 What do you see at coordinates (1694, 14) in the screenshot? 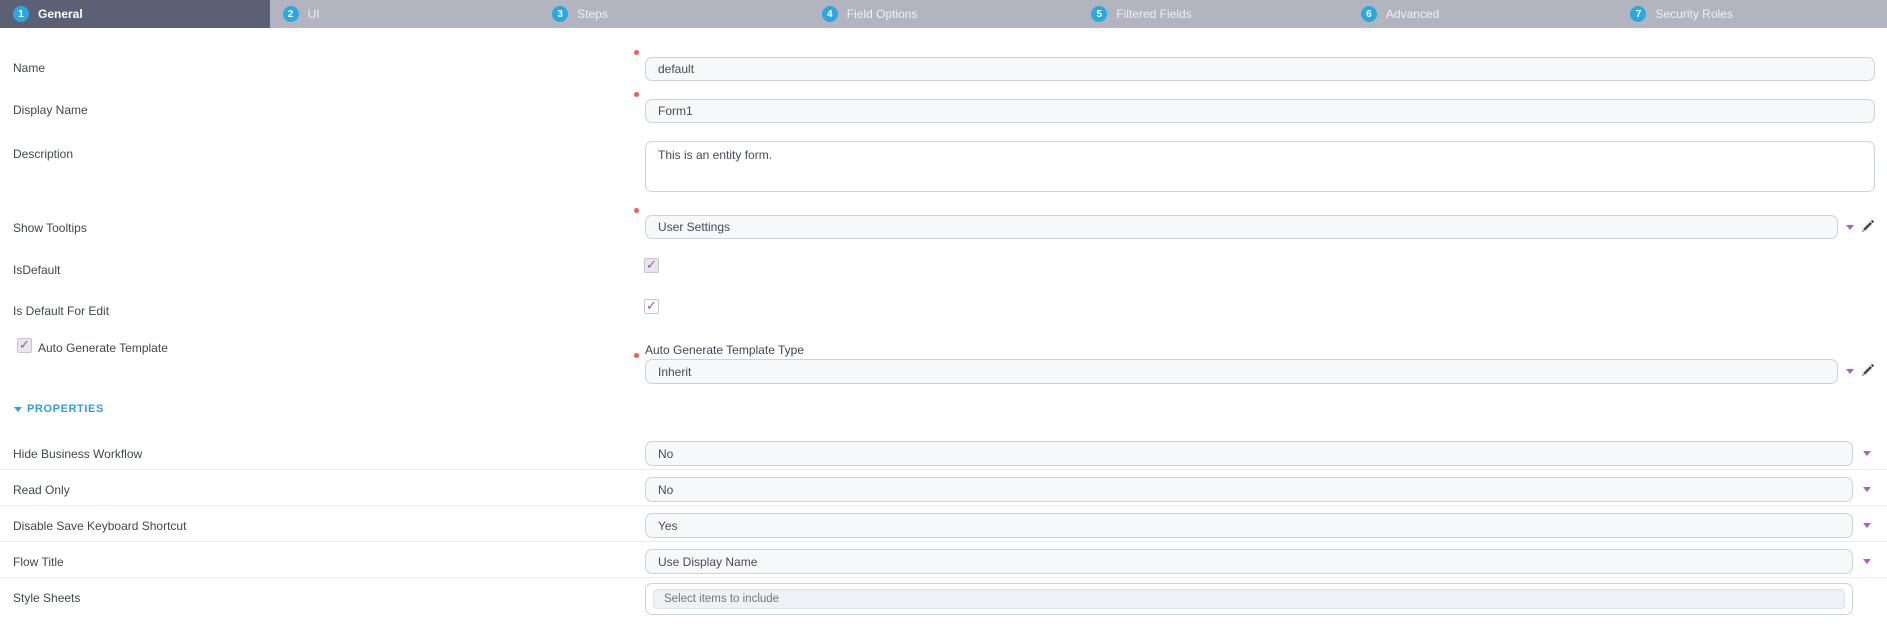
I see `tab-label: Security Roles` at bounding box center [1694, 14].